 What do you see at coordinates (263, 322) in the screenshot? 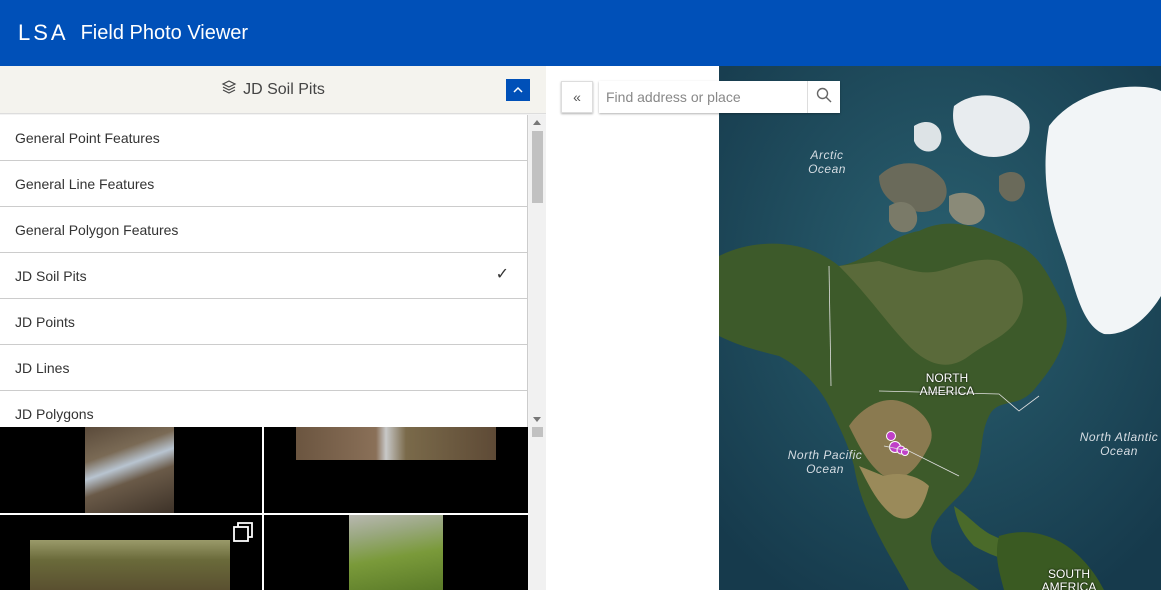
I see `layer-item-jd-points: JD Points` at bounding box center [263, 322].